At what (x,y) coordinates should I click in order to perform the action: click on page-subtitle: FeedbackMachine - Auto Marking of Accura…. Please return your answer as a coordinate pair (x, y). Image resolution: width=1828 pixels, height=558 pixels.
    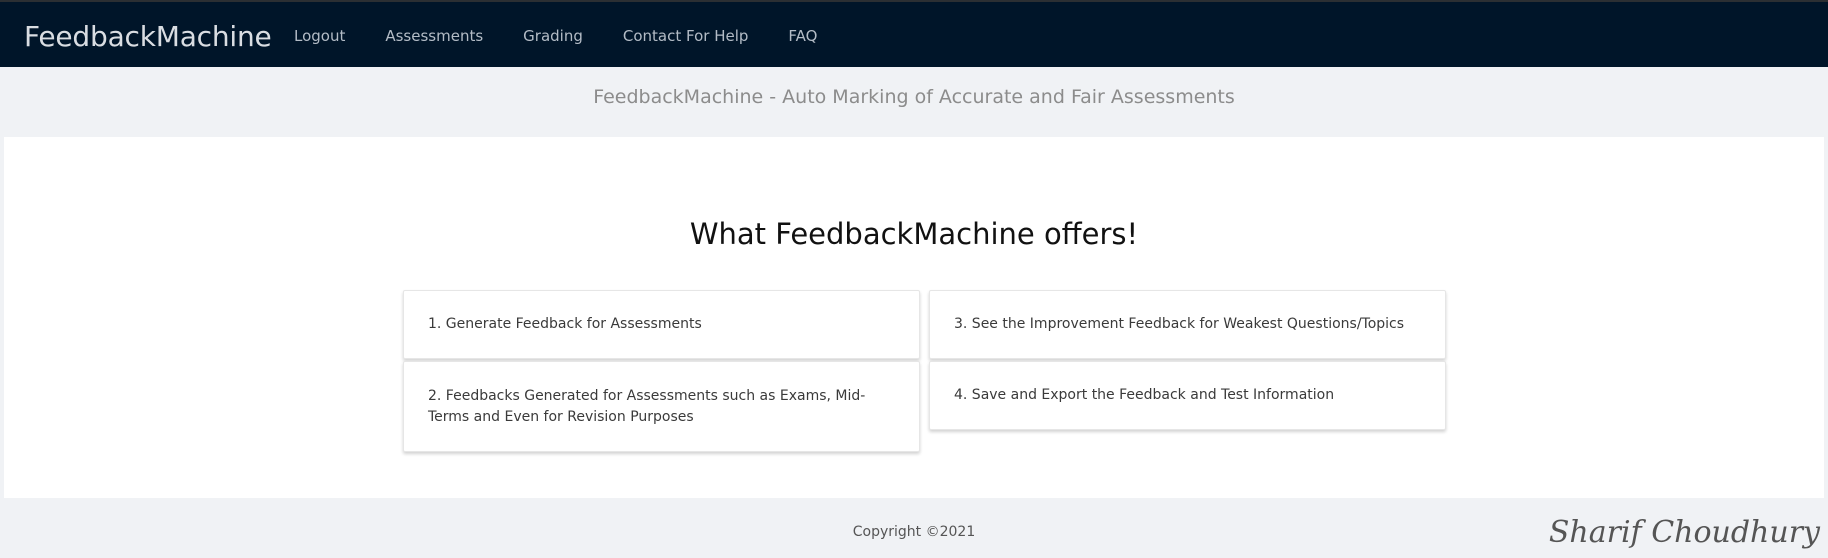
    Looking at the image, I should click on (914, 97).